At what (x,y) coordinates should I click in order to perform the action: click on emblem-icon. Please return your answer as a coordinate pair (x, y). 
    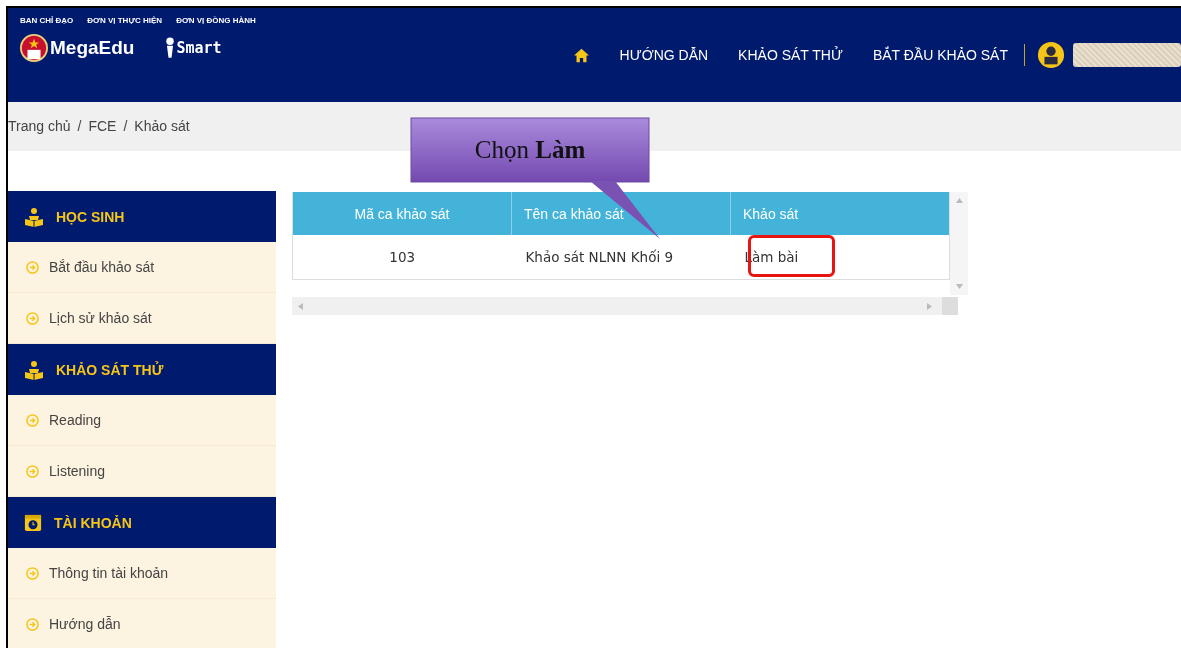
    Looking at the image, I should click on (34, 48).